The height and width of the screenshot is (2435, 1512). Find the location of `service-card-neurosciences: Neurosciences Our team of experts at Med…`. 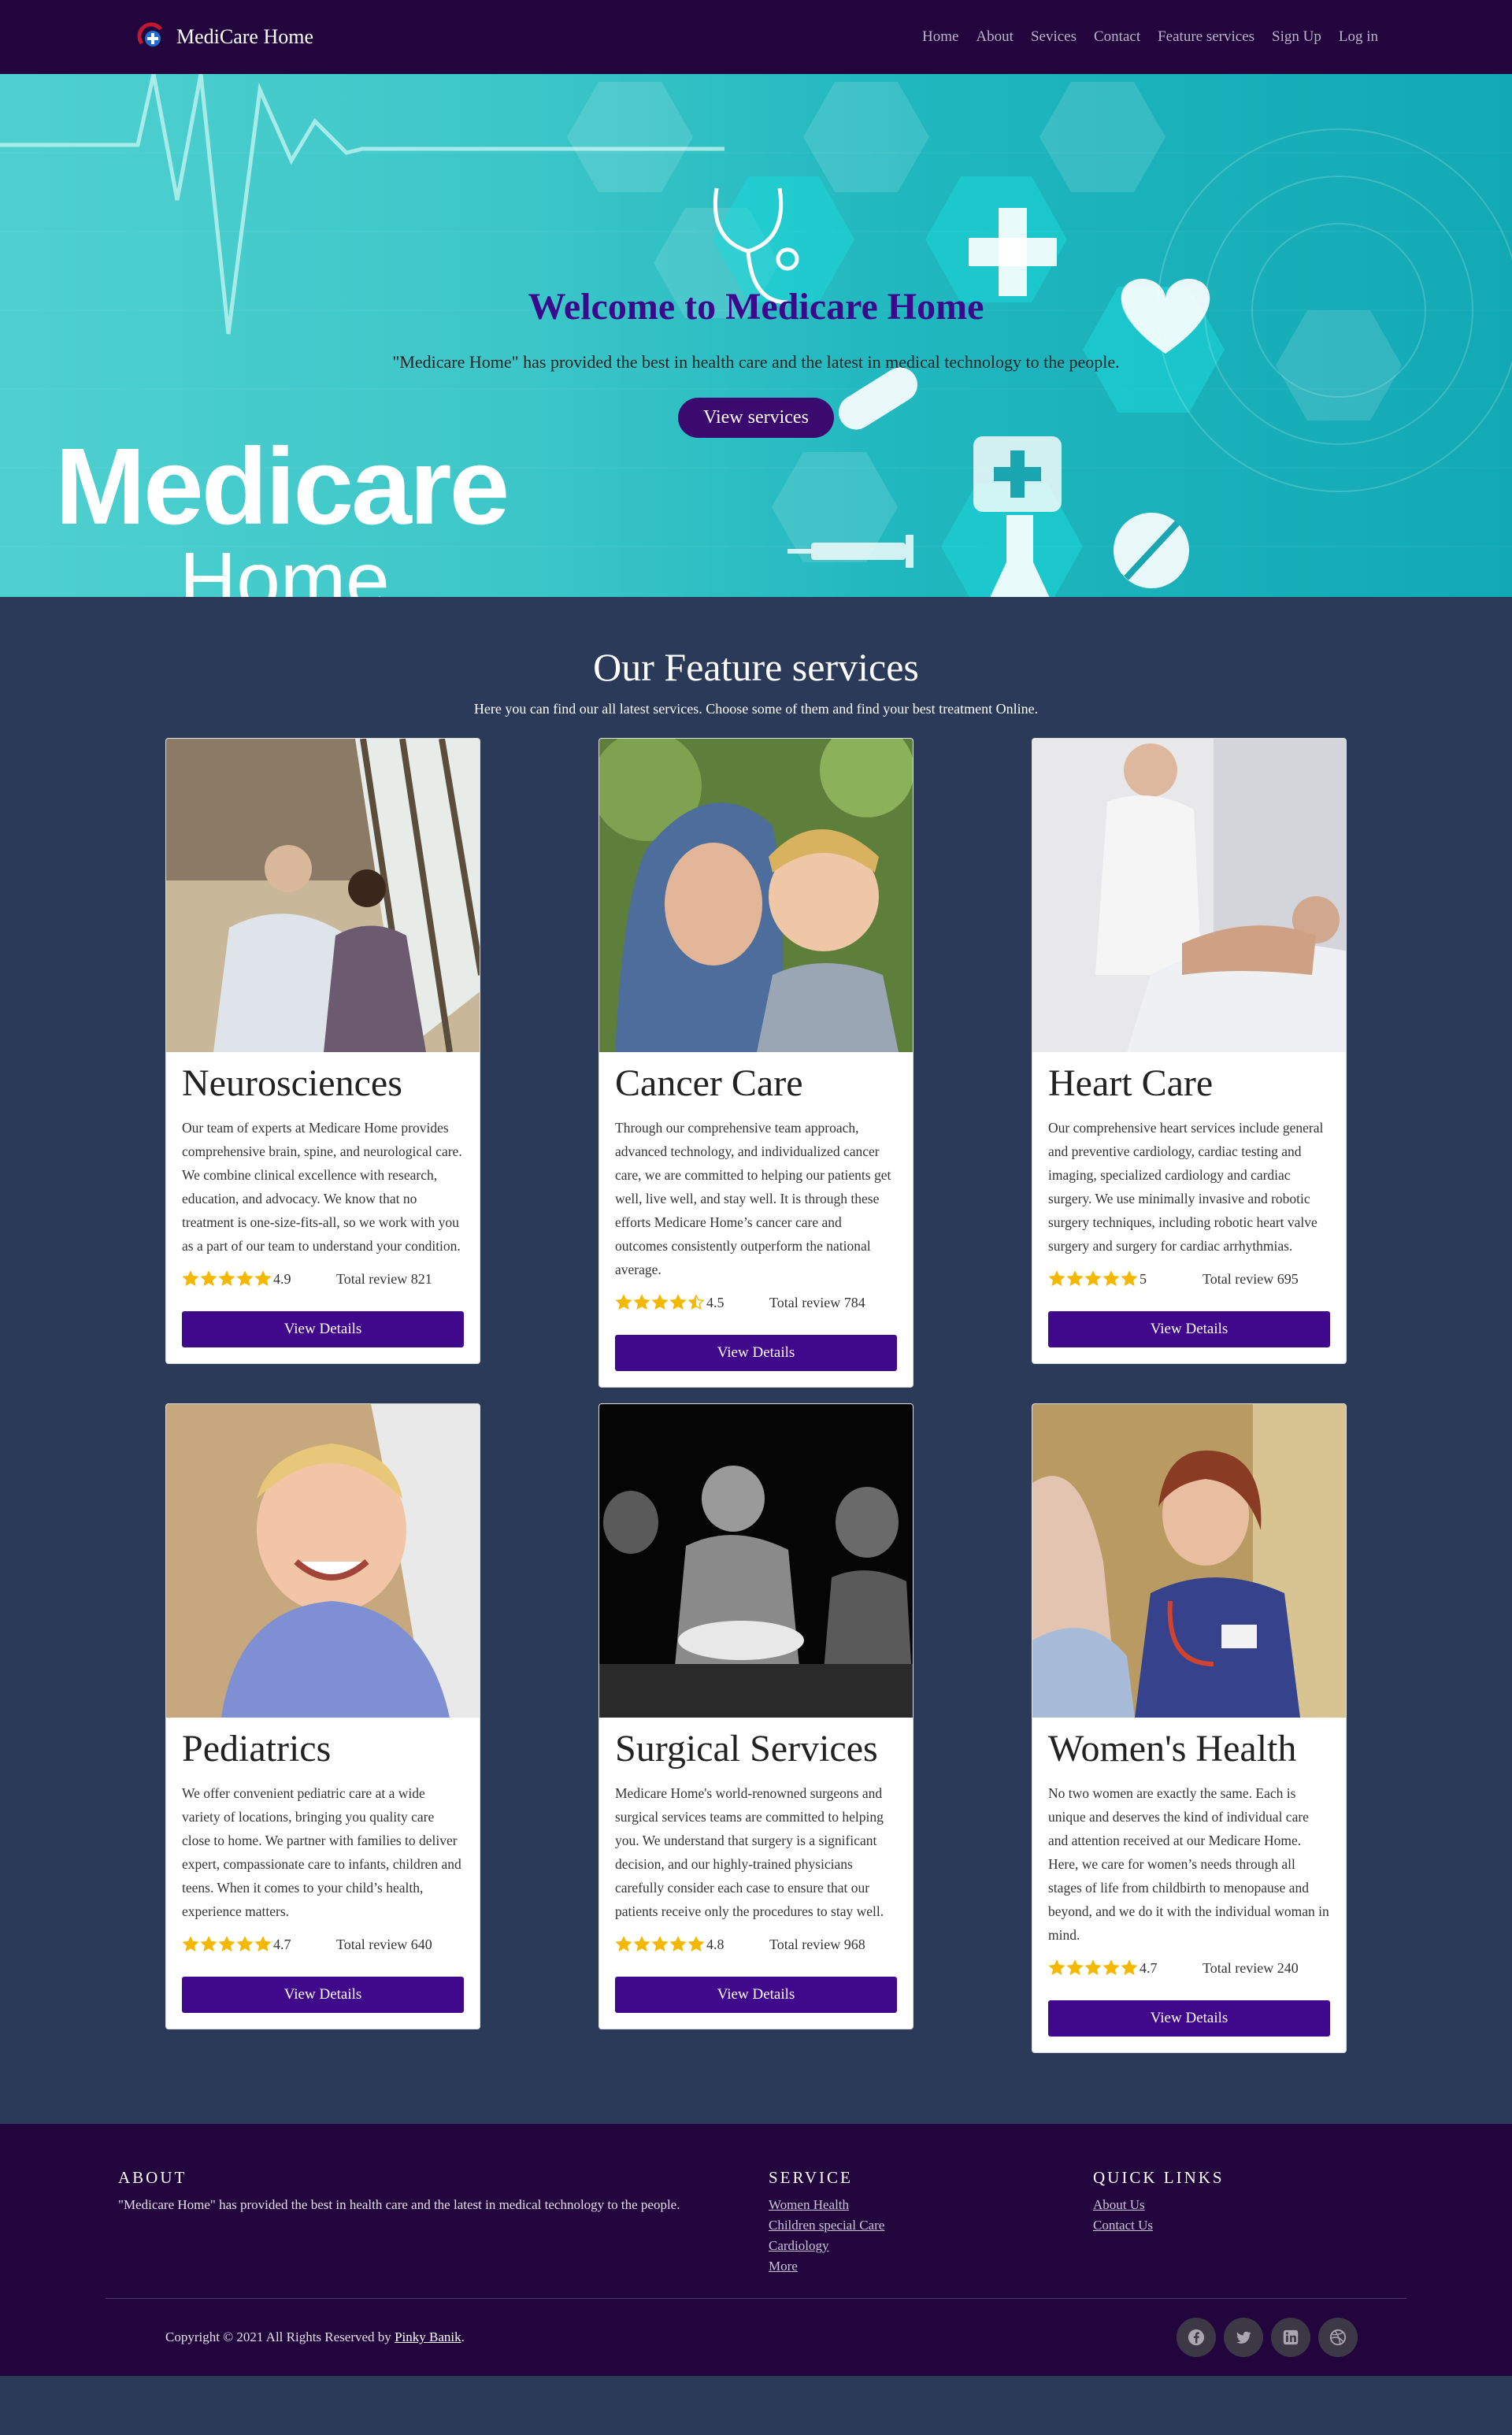

service-card-neurosciences: Neurosciences Our team of experts at Med… is located at coordinates (322, 1051).